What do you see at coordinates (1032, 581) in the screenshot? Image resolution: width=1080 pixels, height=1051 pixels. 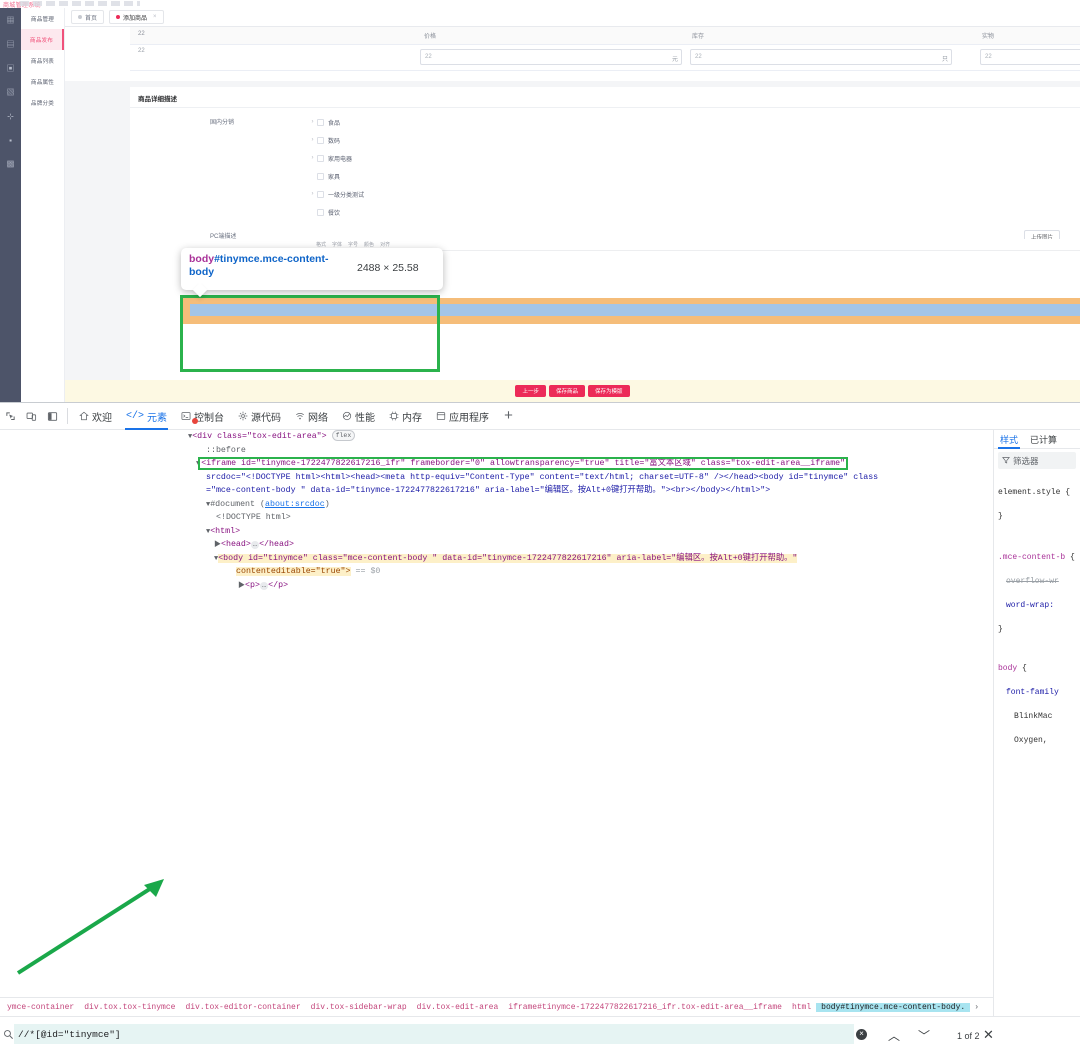 I see `style-prop-overflow-wrap: overflow-wr` at bounding box center [1032, 581].